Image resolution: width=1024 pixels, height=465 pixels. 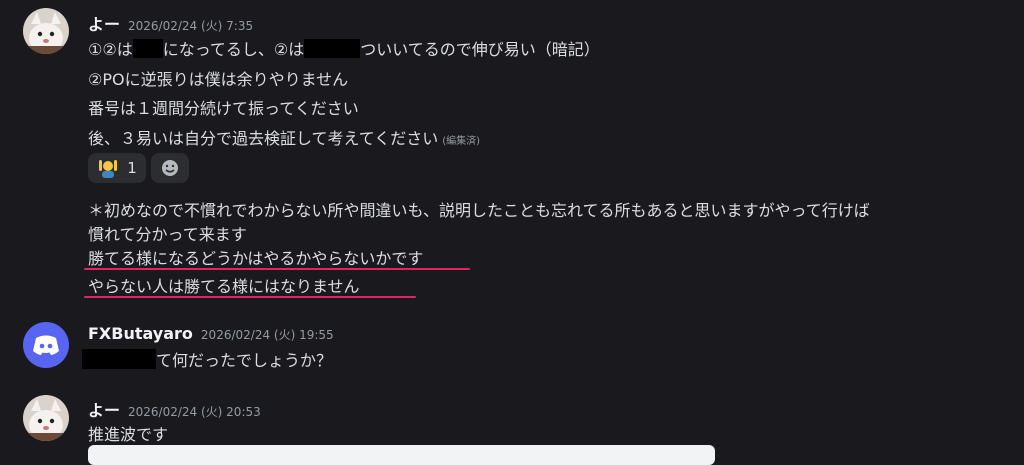 What do you see at coordinates (167, 234) in the screenshot?
I see `message-line-6: 慣れて分かって来ます` at bounding box center [167, 234].